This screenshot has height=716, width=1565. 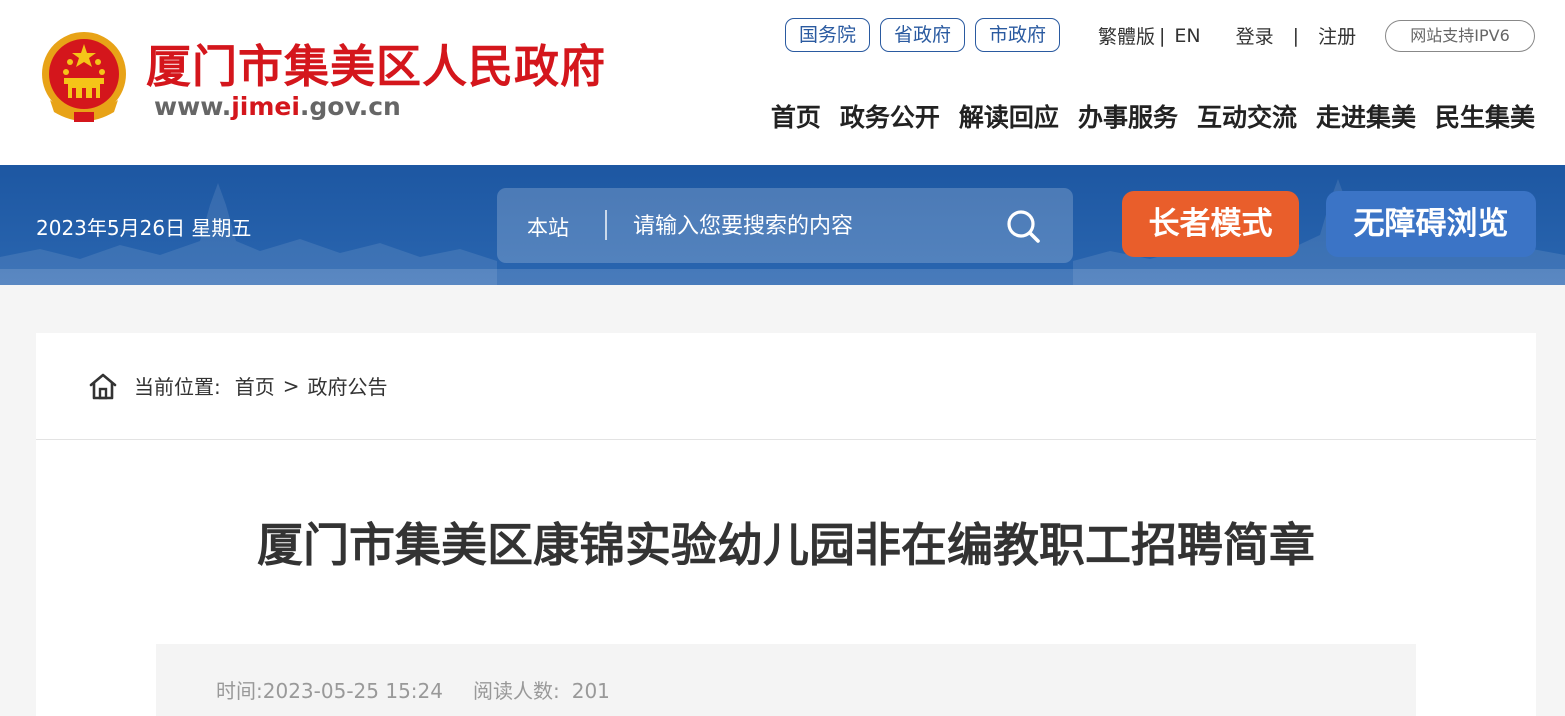 I want to click on site-title: 厦门市集美区人民政府, so click(x=376, y=62).